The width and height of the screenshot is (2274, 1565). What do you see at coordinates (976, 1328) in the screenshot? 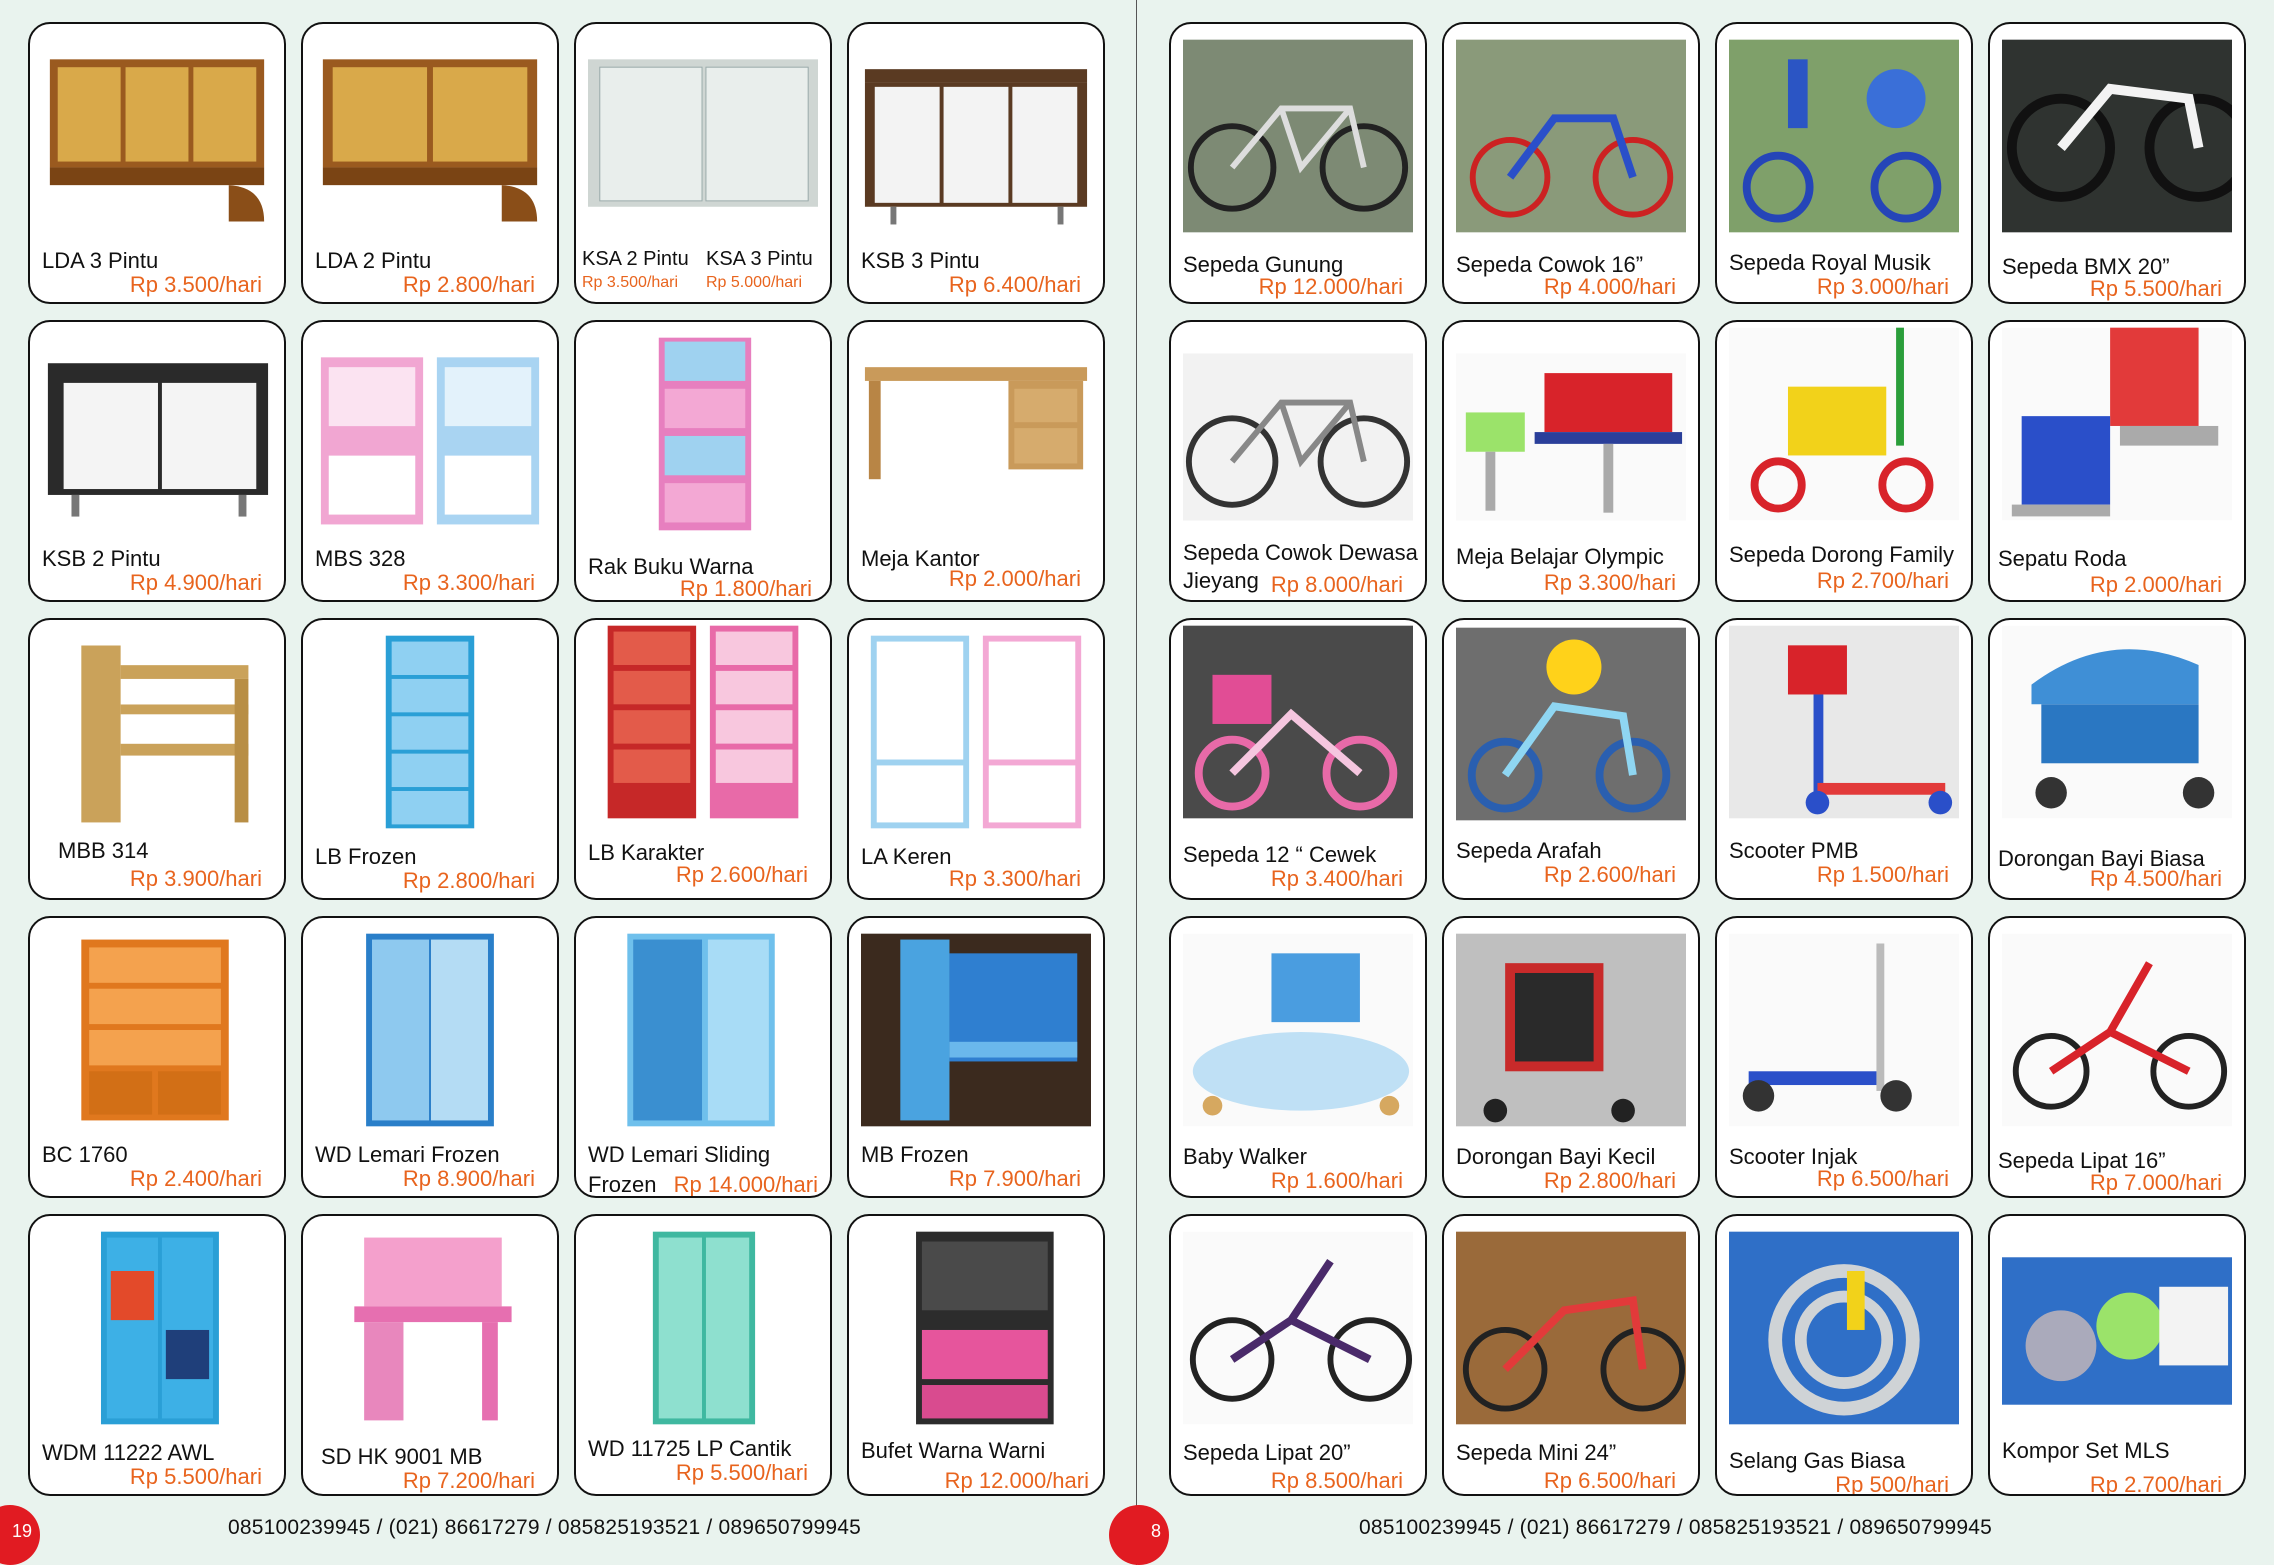
I see `buffet-image` at bounding box center [976, 1328].